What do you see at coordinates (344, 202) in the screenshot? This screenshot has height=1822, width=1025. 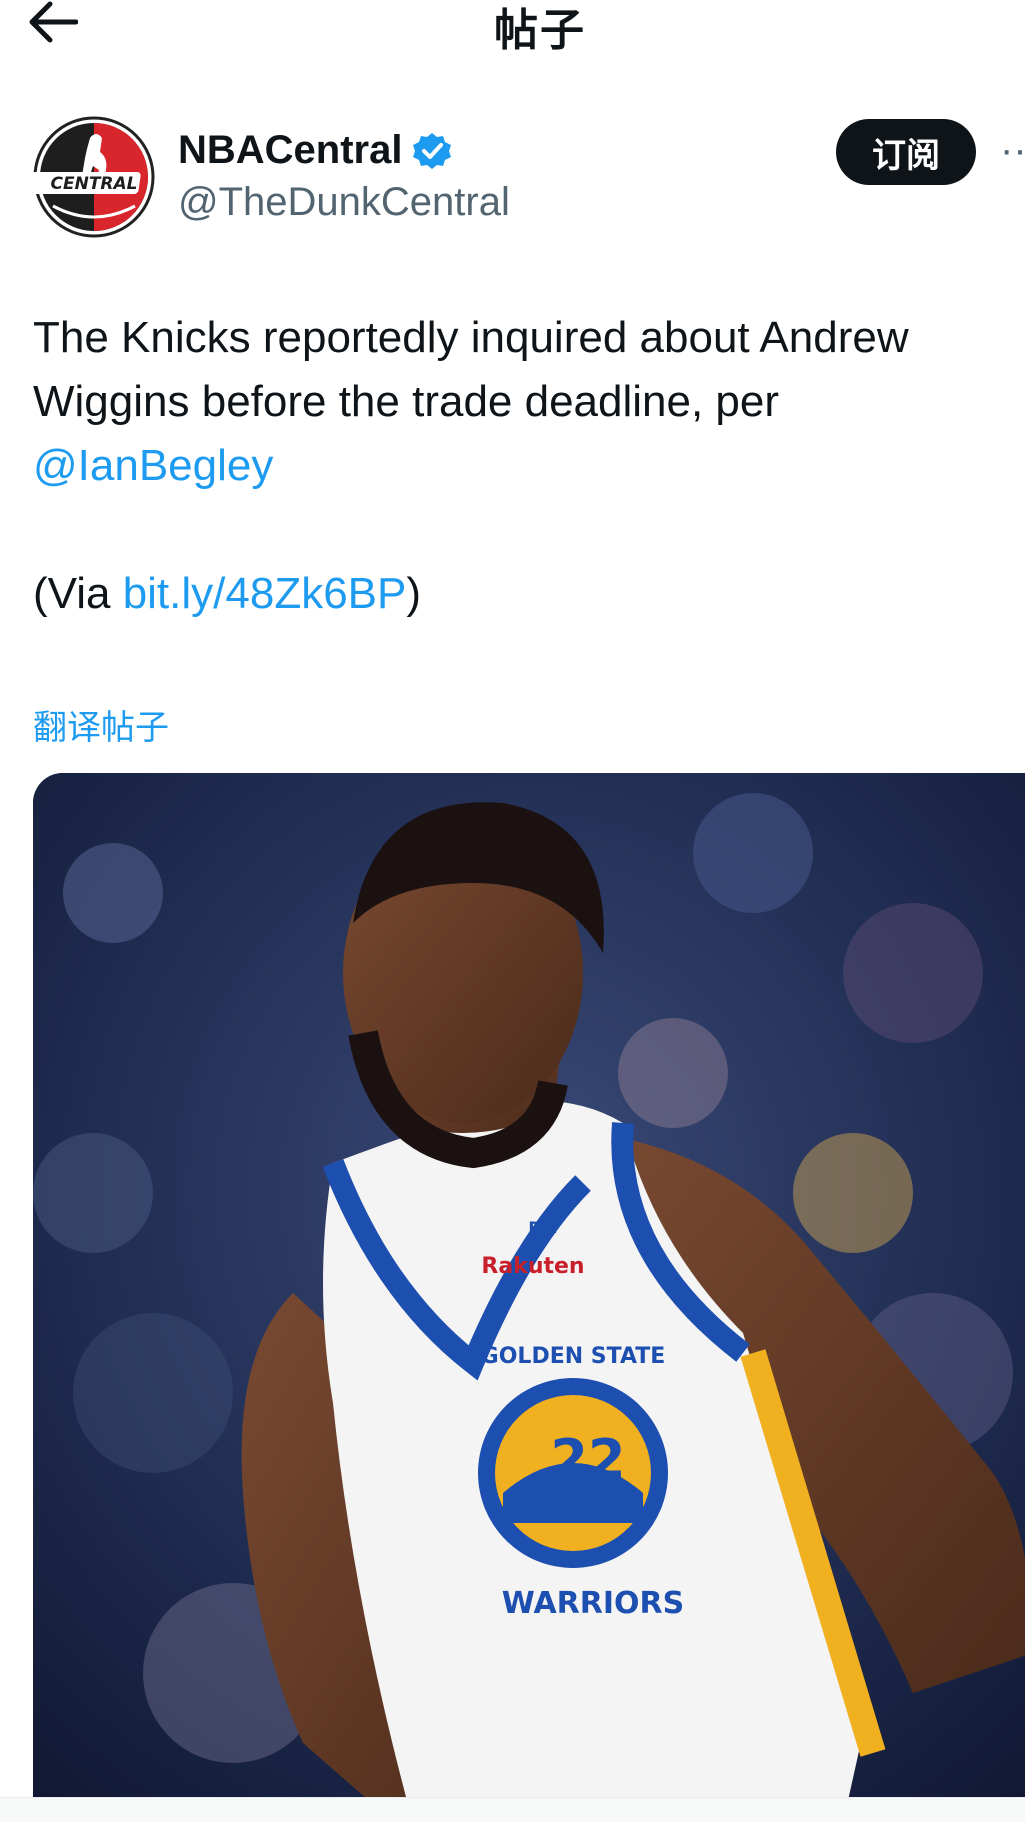 I see `user-handle: @TheDunkCentral` at bounding box center [344, 202].